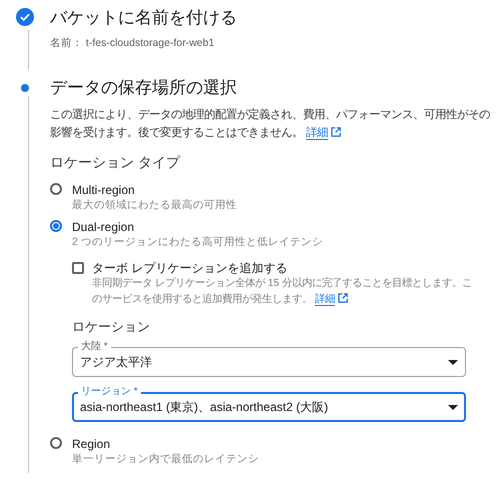  I want to click on step-title: データの保存場所の選択, so click(144, 88).